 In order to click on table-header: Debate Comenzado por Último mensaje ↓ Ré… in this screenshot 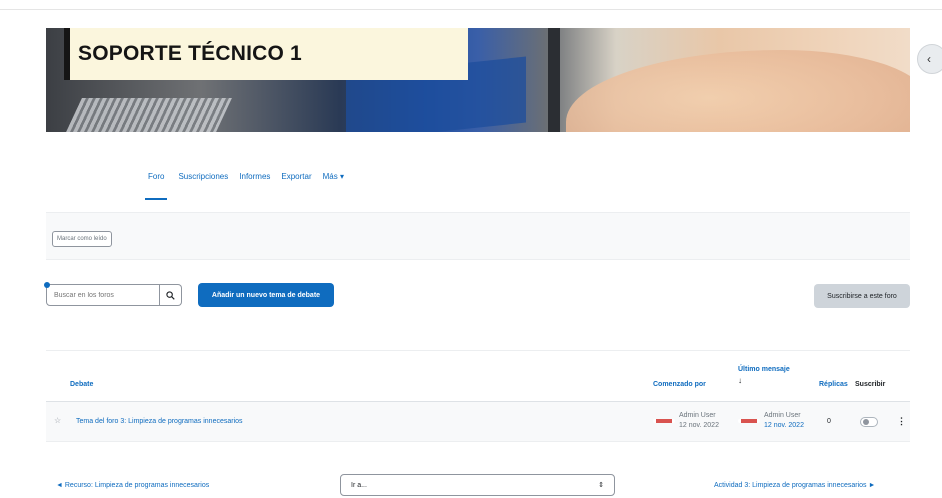, I will do `click(478, 376)`.